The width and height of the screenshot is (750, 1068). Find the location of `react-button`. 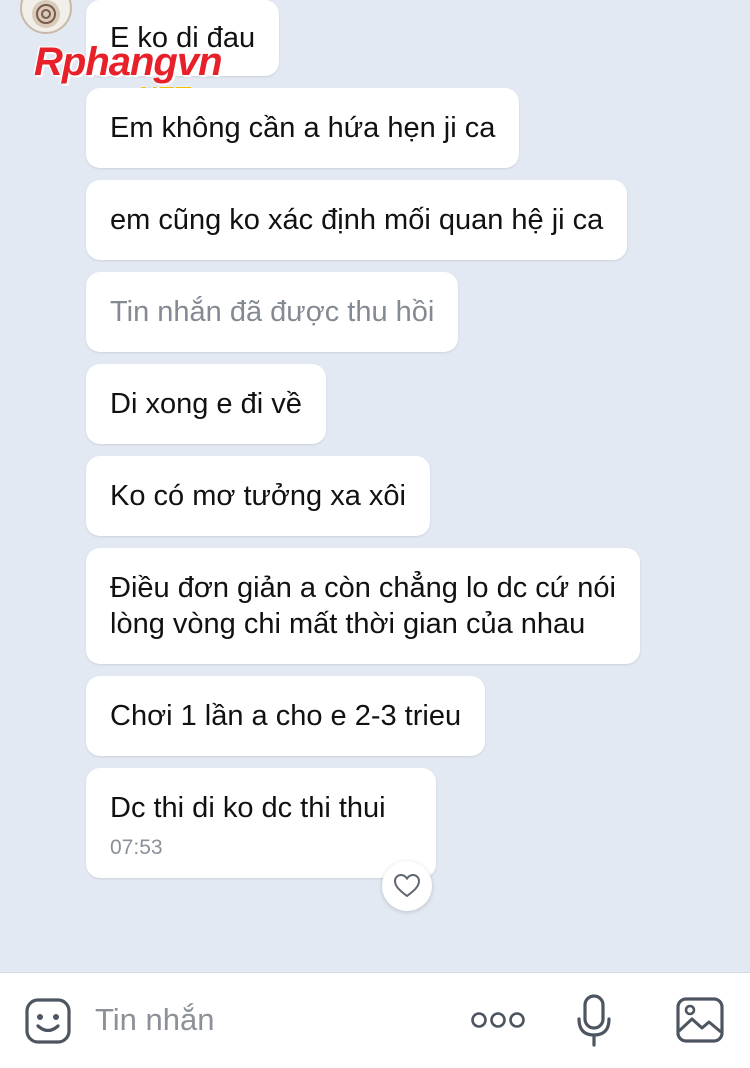

react-button is located at coordinates (407, 886).